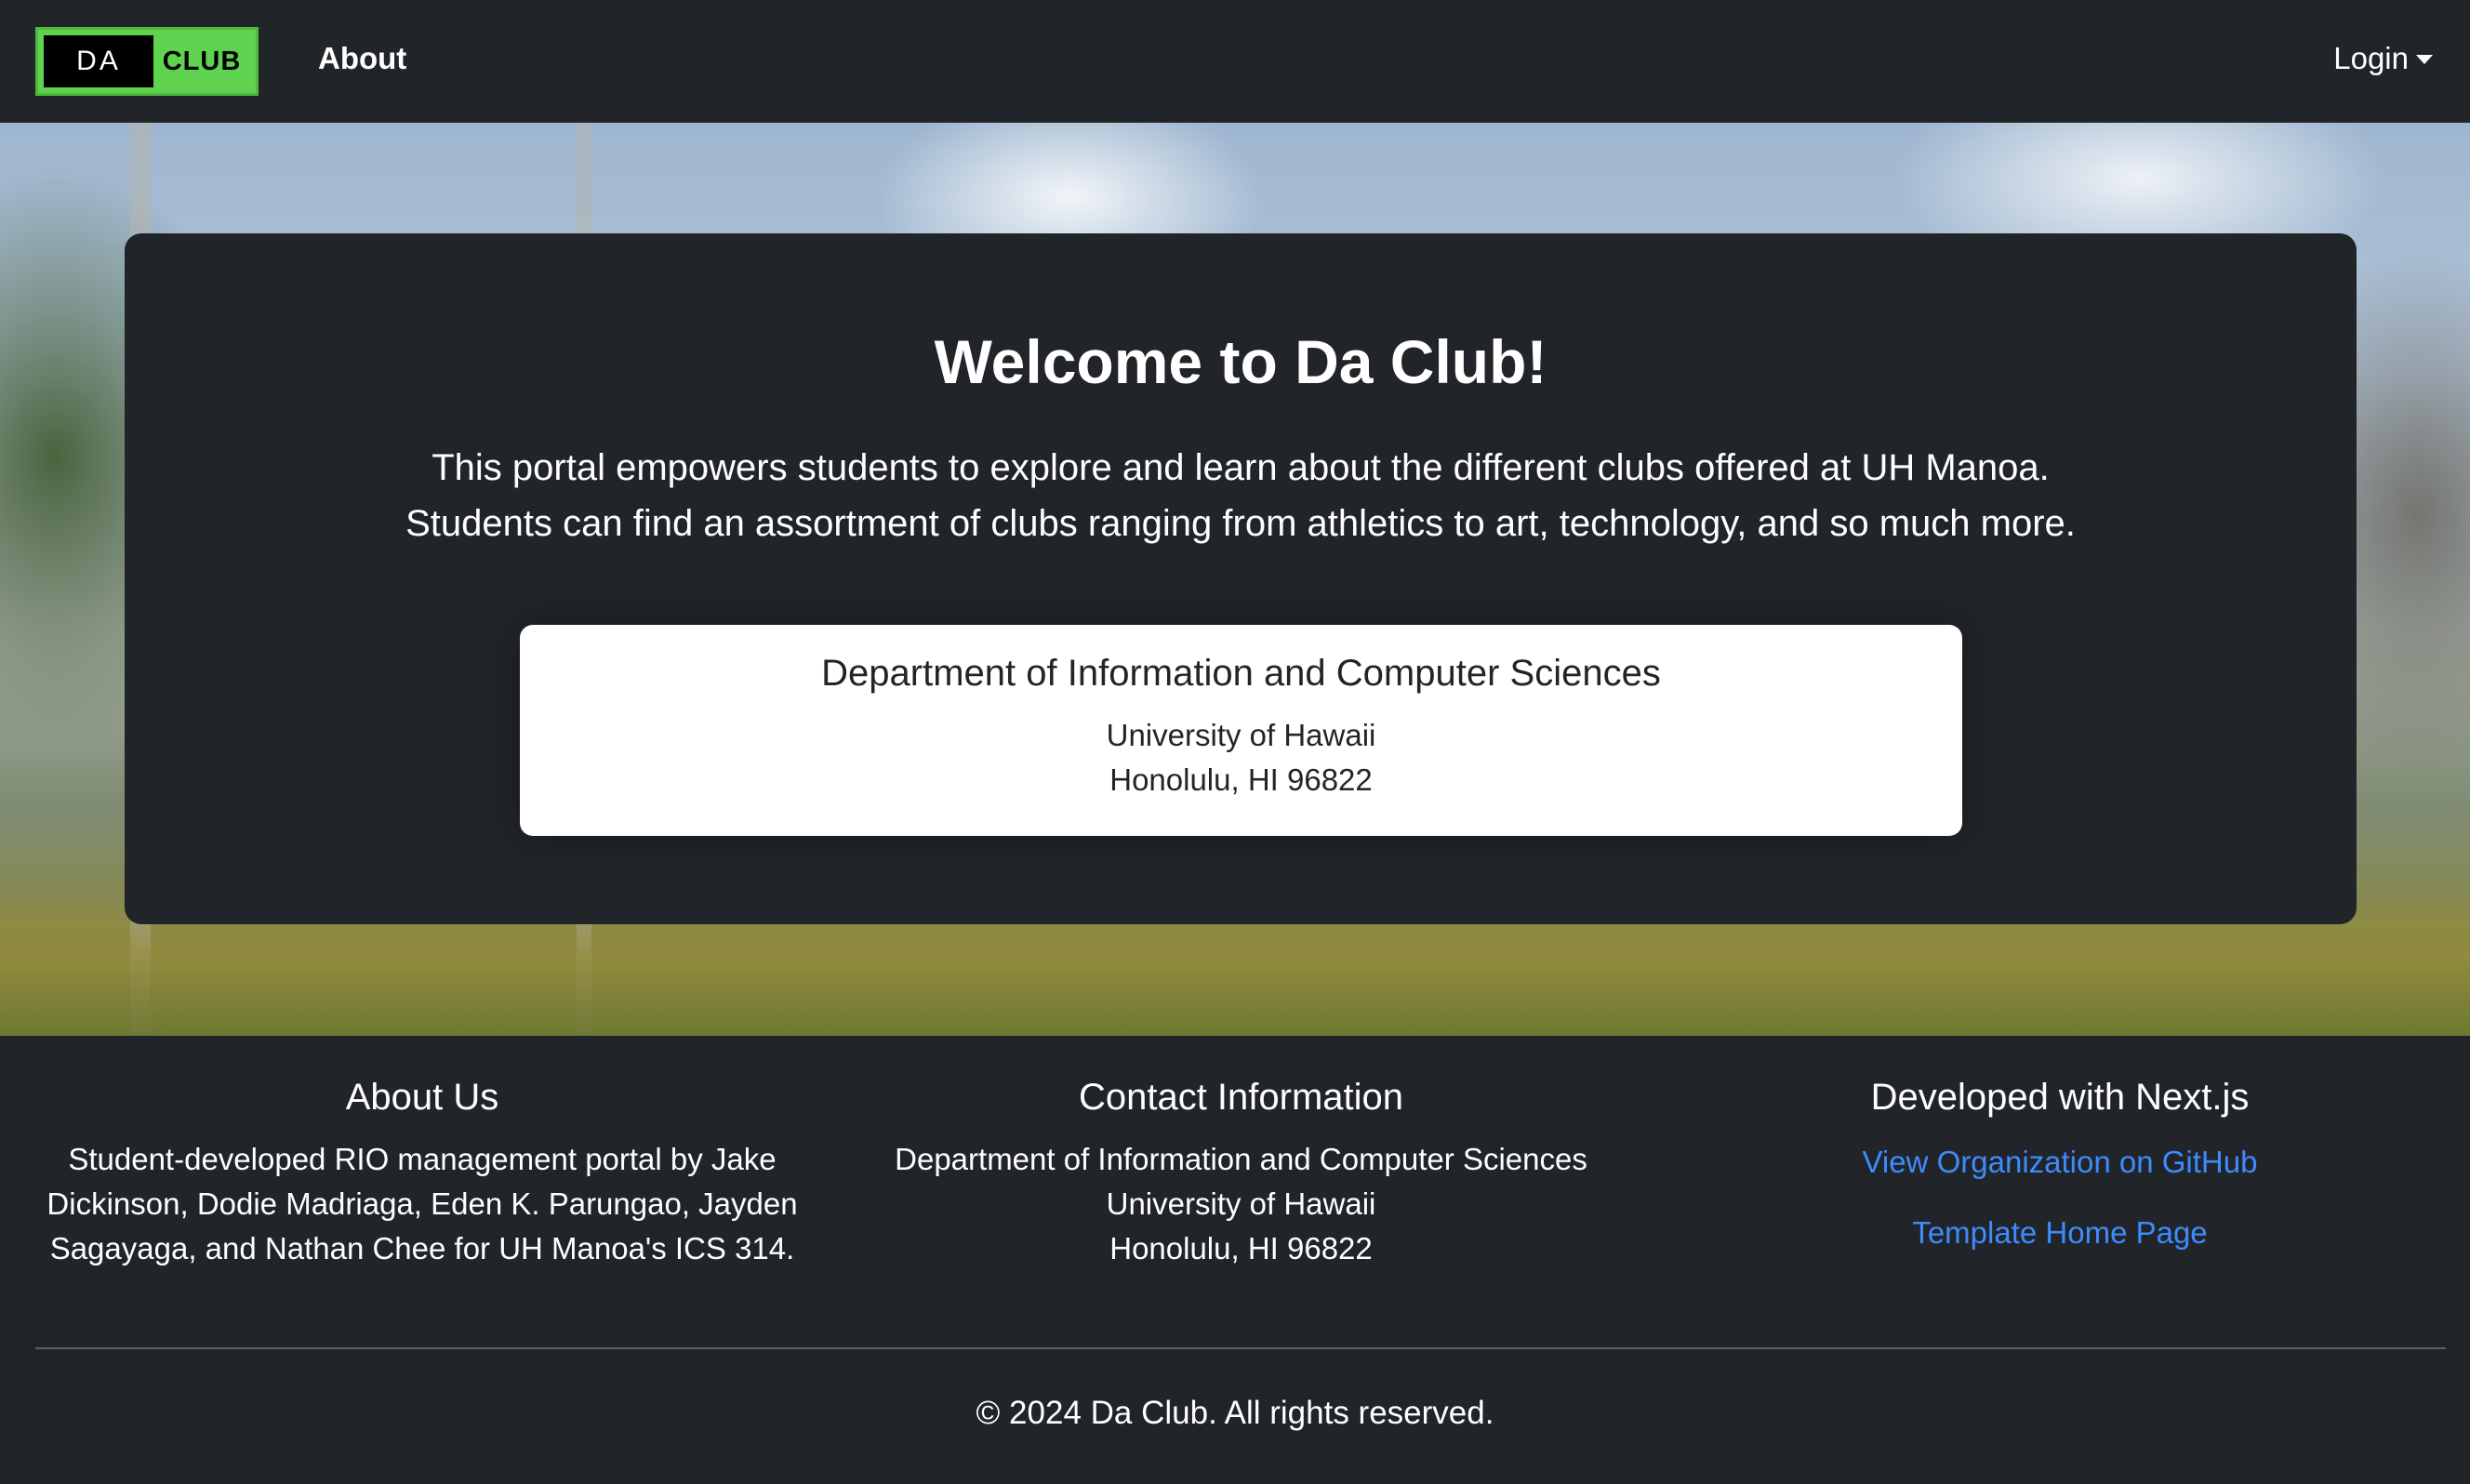 The height and width of the screenshot is (1484, 2470). Describe the element at coordinates (2060, 1097) in the screenshot. I see `footer-developed-heading: Developed with Next.js` at that location.